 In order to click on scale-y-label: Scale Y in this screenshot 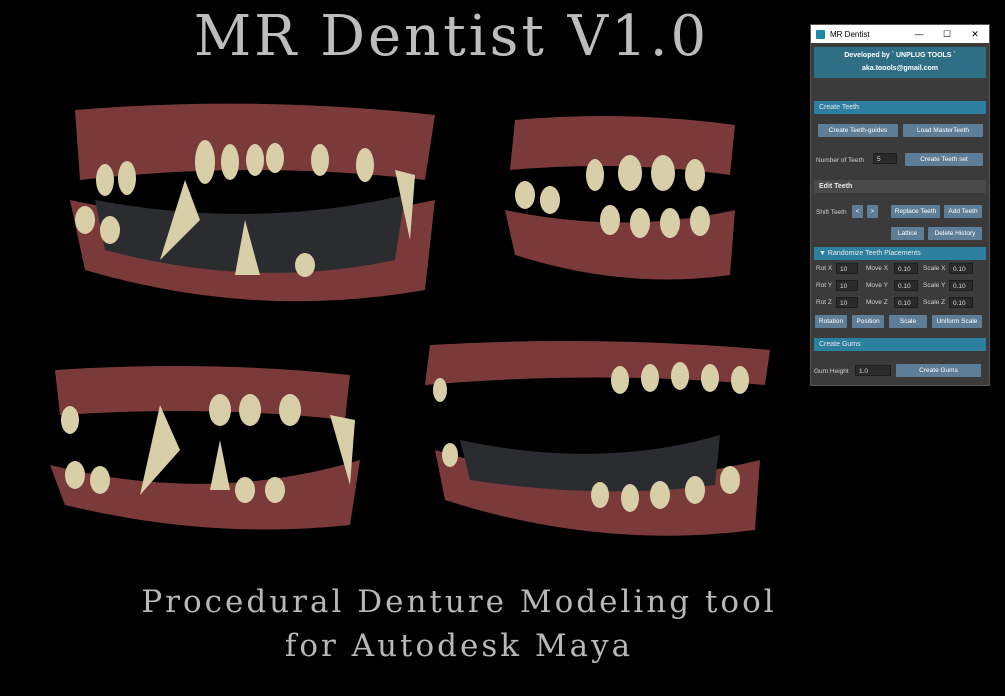, I will do `click(934, 285)`.